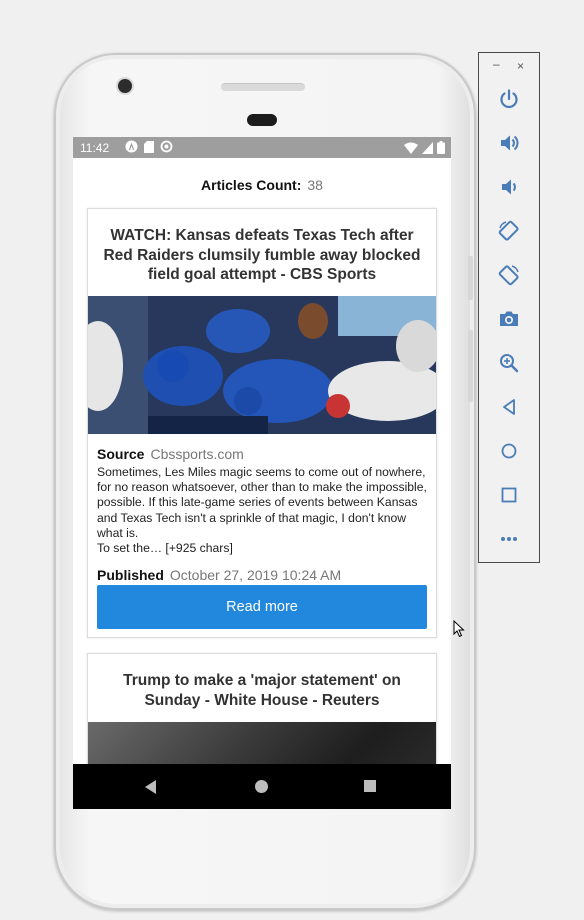 The image size is (584, 920). I want to click on back-icon, so click(509, 407).